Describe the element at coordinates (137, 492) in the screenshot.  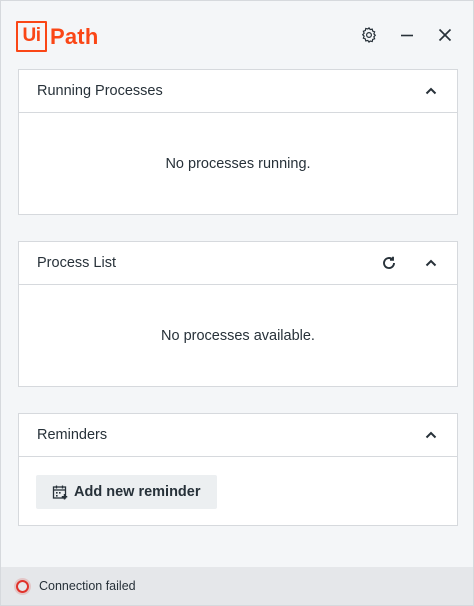
I see `add-reminder-label: Add new reminder` at that location.